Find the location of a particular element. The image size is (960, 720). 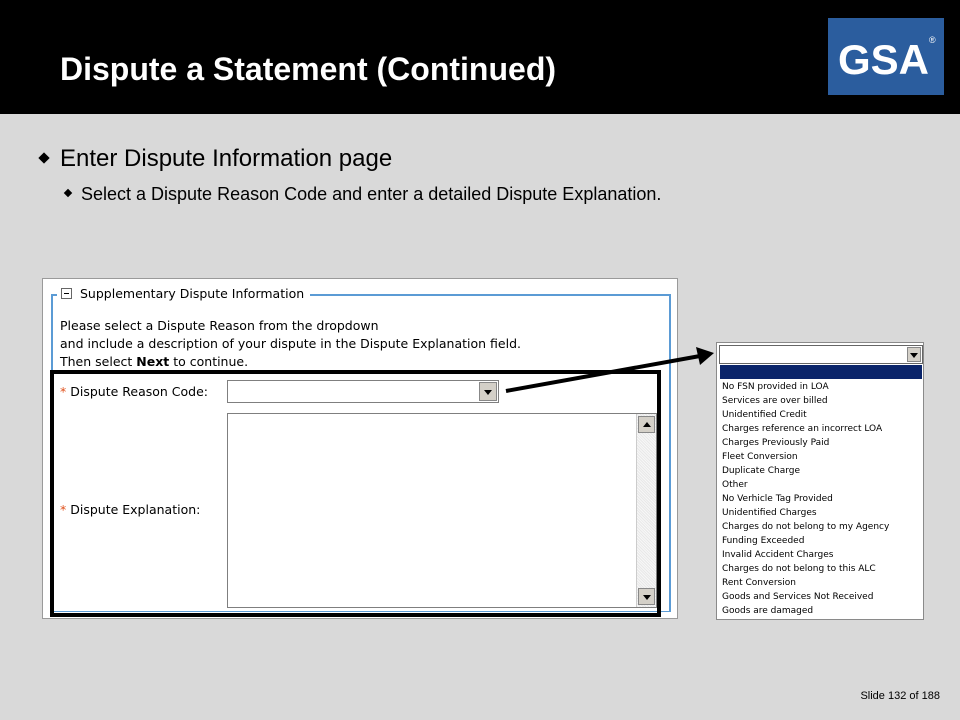

pointer-arrow is located at coordinates (609, 370).